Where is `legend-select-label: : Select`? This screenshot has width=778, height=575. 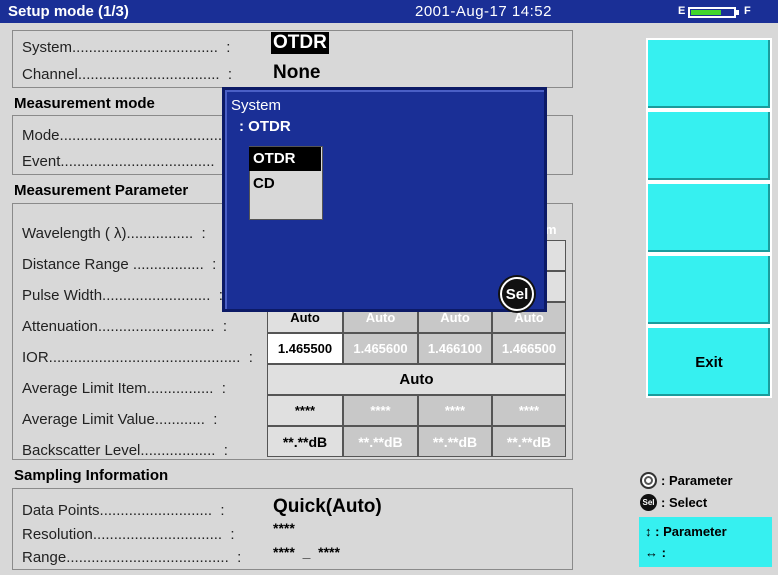
legend-select-label: : Select is located at coordinates (684, 502).